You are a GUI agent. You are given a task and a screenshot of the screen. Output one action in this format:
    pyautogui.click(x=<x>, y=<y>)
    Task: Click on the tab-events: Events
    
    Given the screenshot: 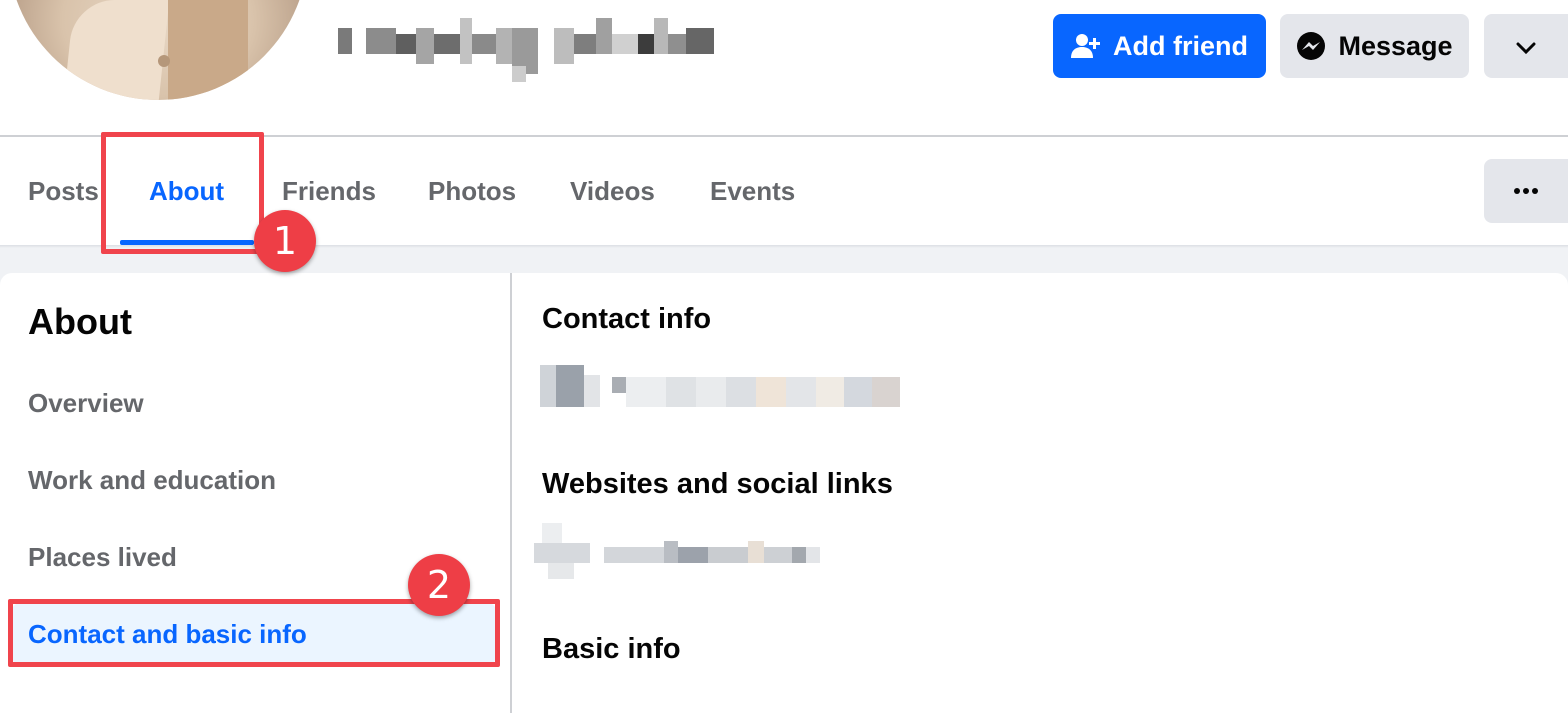 What is the action you would take?
    pyautogui.click(x=752, y=191)
    